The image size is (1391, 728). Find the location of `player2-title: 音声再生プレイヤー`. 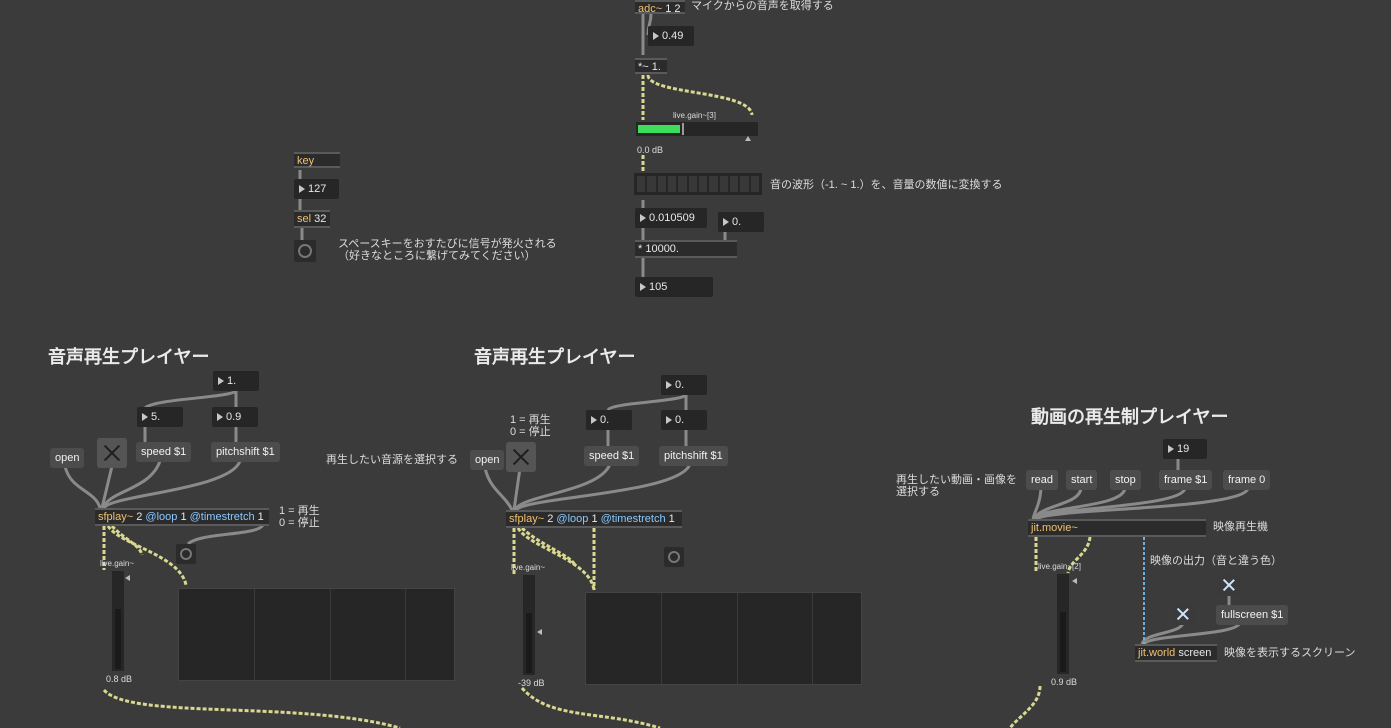

player2-title: 音声再生プレイヤー is located at coordinates (555, 357).